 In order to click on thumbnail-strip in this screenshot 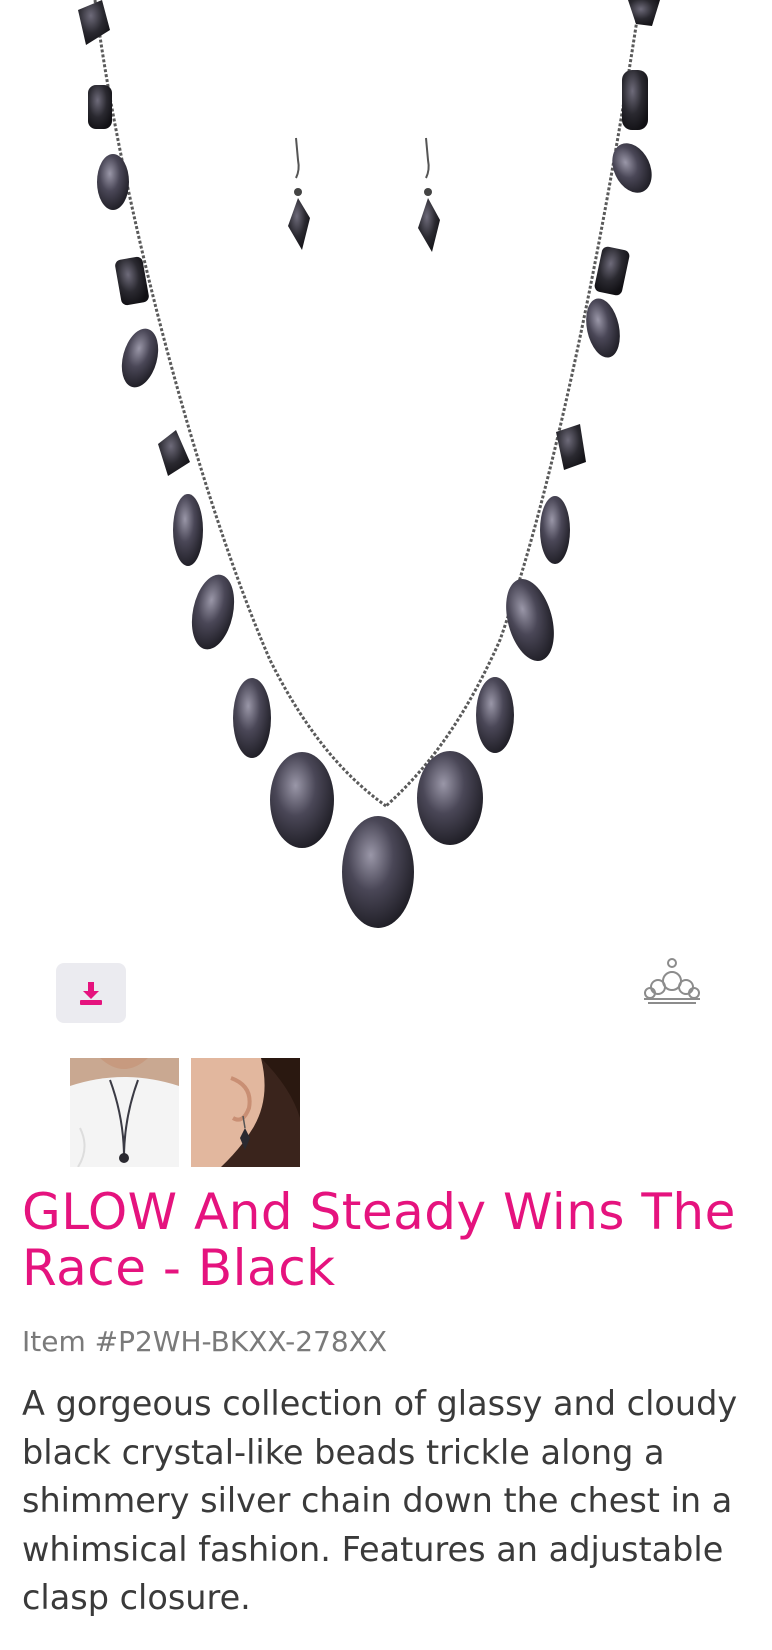, I will do `click(185, 1112)`.